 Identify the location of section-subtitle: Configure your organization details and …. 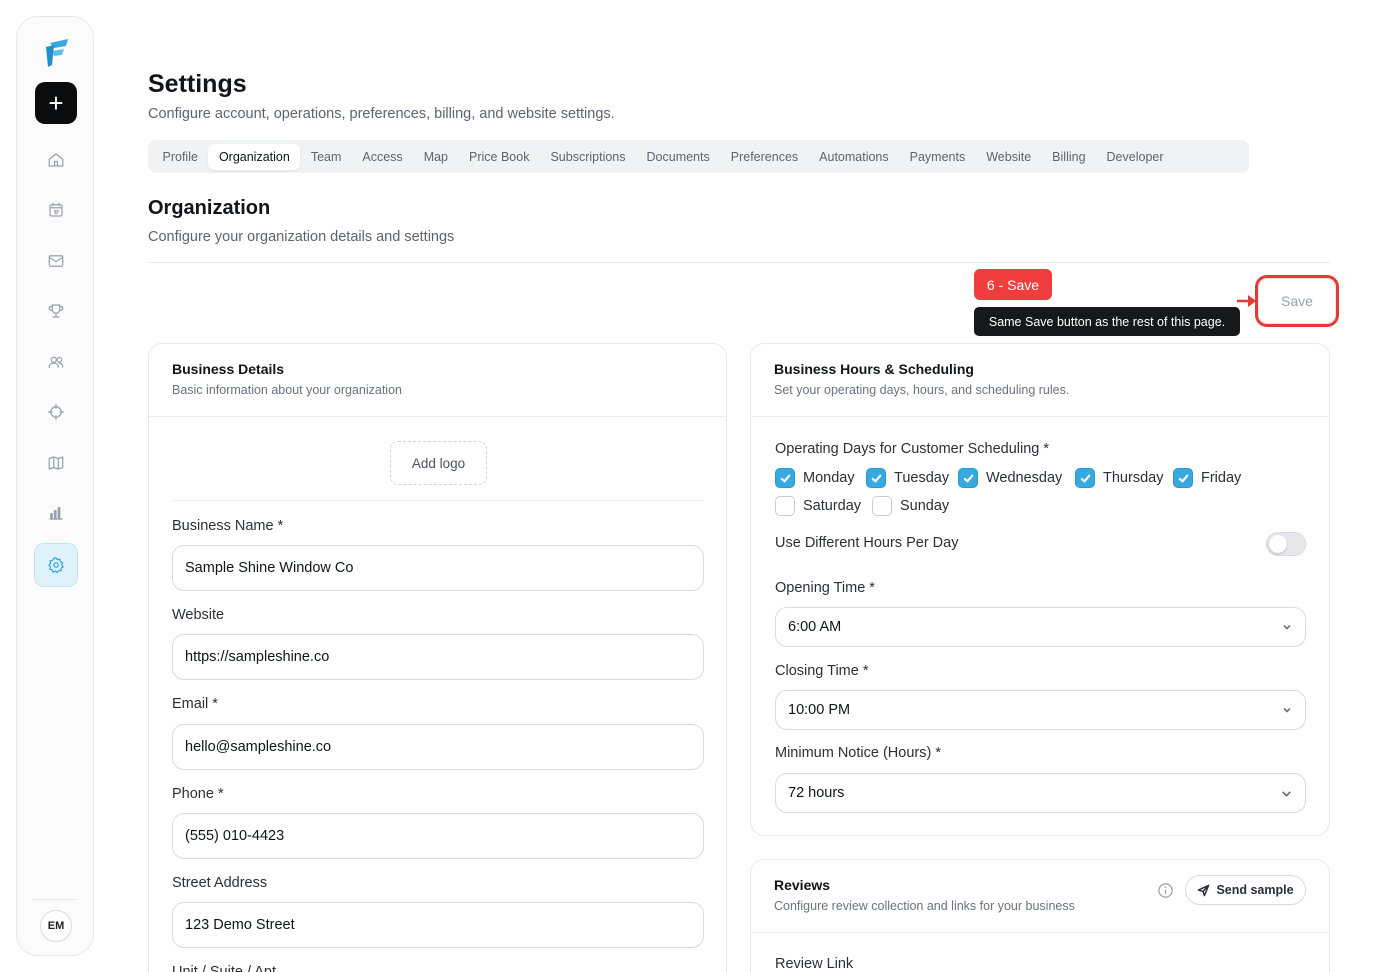
(301, 237).